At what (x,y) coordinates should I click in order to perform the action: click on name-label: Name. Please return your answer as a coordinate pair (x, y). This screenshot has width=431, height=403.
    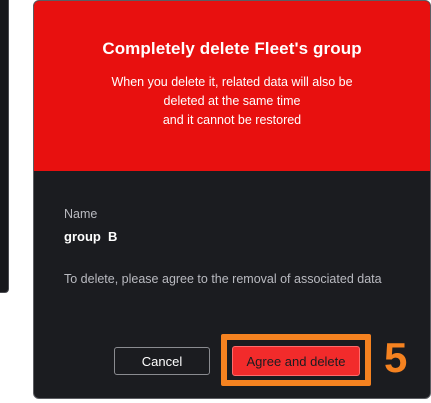
    Looking at the image, I should click on (81, 214).